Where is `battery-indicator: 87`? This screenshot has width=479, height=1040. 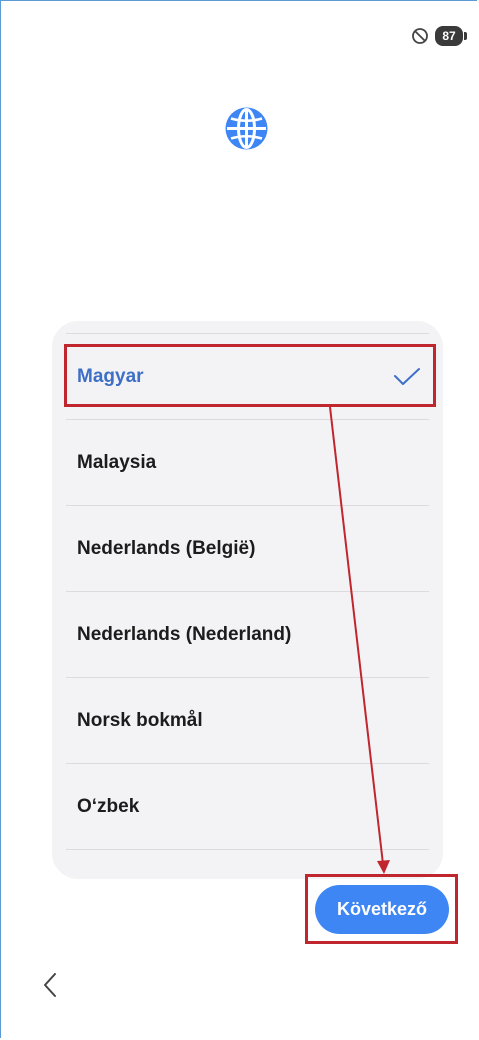
battery-indicator: 87 is located at coordinates (451, 36).